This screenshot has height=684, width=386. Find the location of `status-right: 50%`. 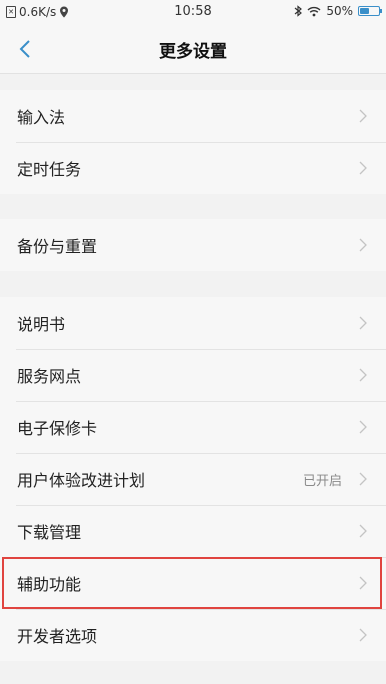

status-right: 50% is located at coordinates (338, 11).